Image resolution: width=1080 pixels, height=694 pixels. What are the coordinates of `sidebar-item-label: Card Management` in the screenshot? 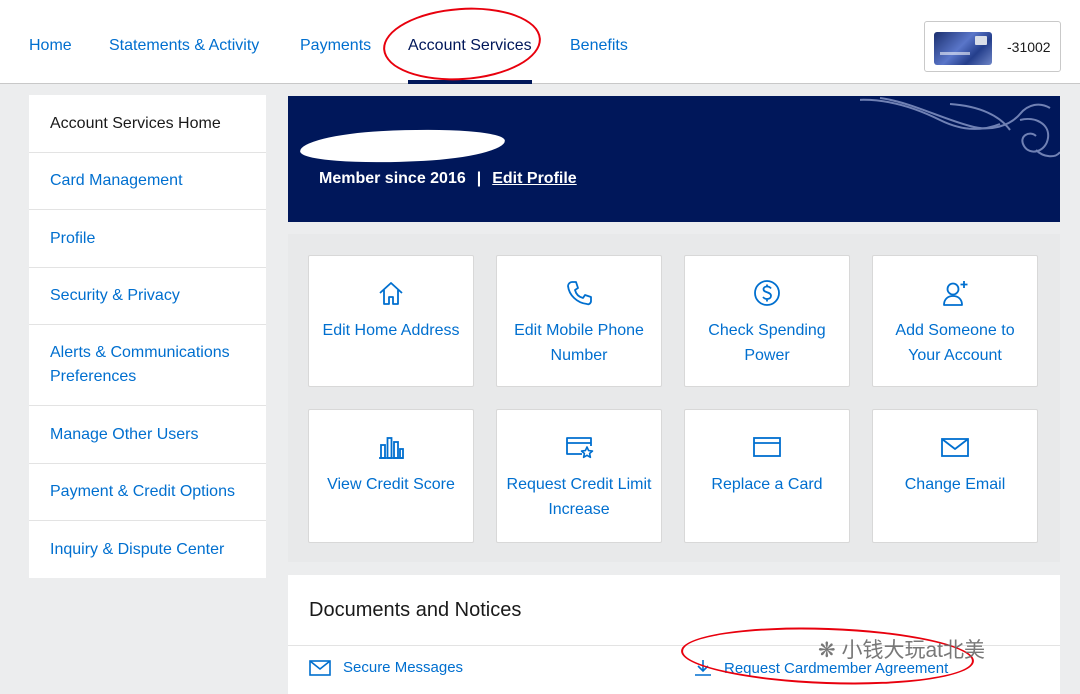 It's located at (116, 180).